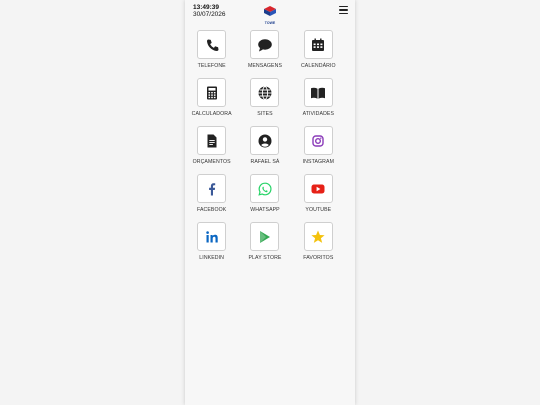  What do you see at coordinates (265, 258) in the screenshot?
I see `app-label: PLAY STORE` at bounding box center [265, 258].